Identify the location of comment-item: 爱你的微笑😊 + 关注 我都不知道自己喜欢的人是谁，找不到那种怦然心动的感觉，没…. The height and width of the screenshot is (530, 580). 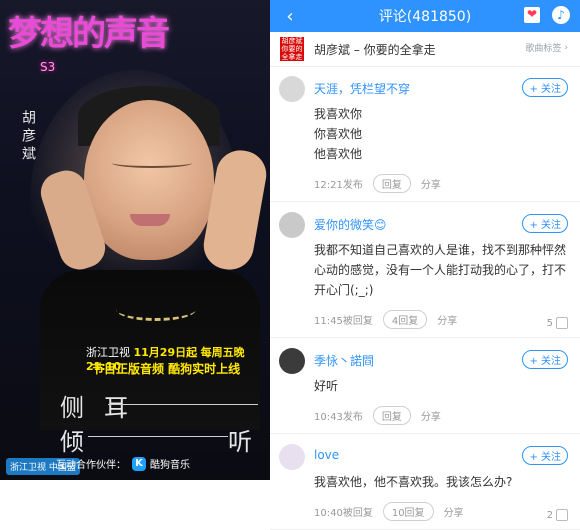
(425, 270).